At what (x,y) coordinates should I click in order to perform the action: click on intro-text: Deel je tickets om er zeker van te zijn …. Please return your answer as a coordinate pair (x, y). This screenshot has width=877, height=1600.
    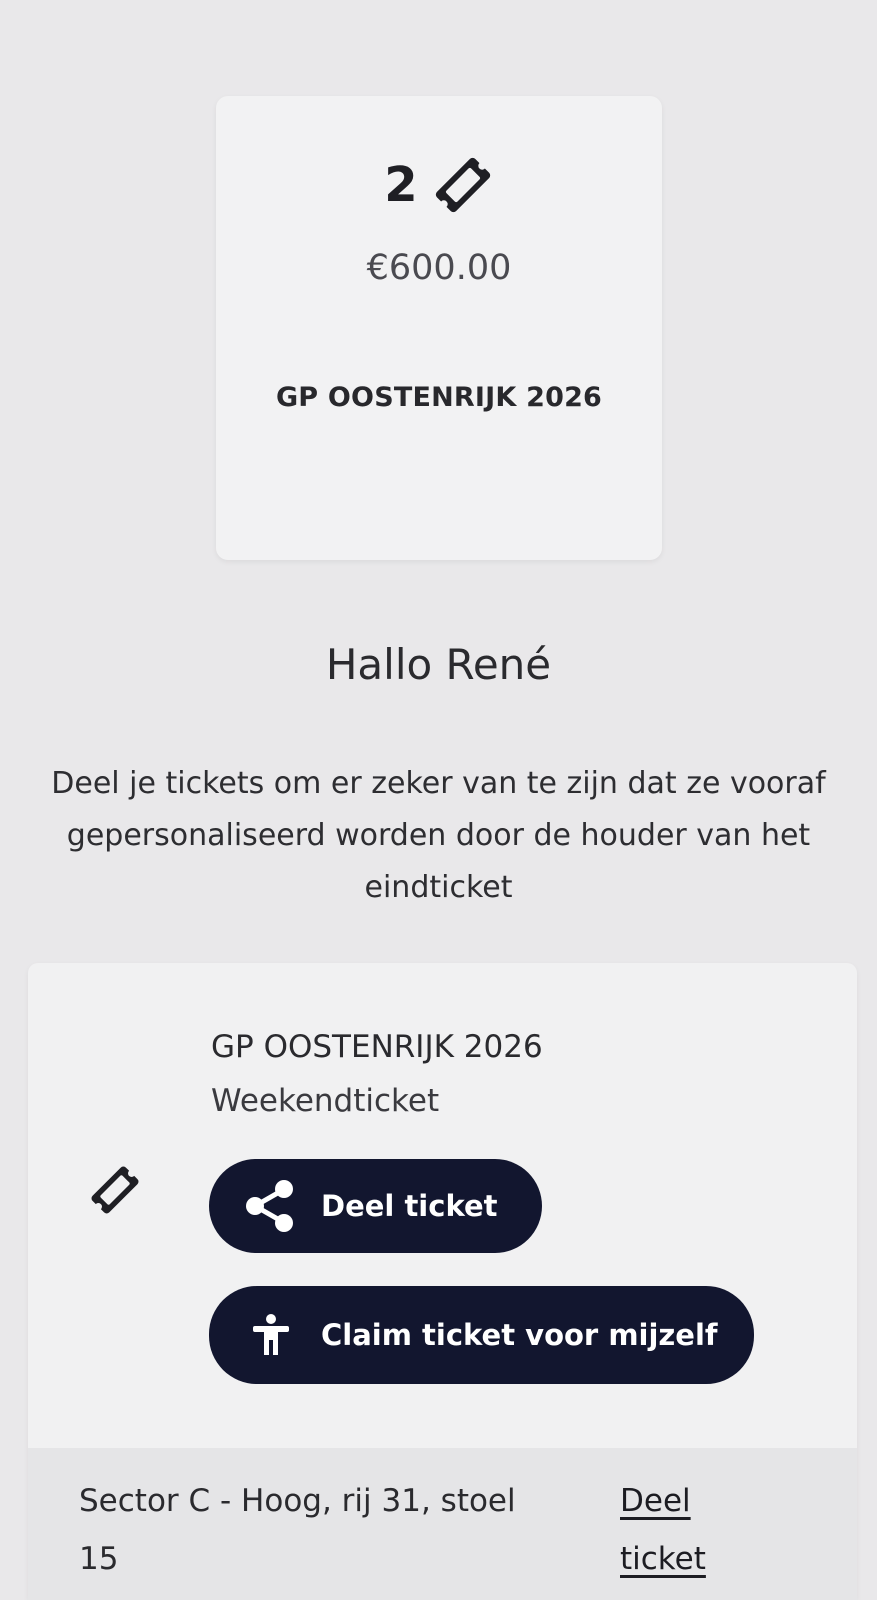
    Looking at the image, I should click on (438, 835).